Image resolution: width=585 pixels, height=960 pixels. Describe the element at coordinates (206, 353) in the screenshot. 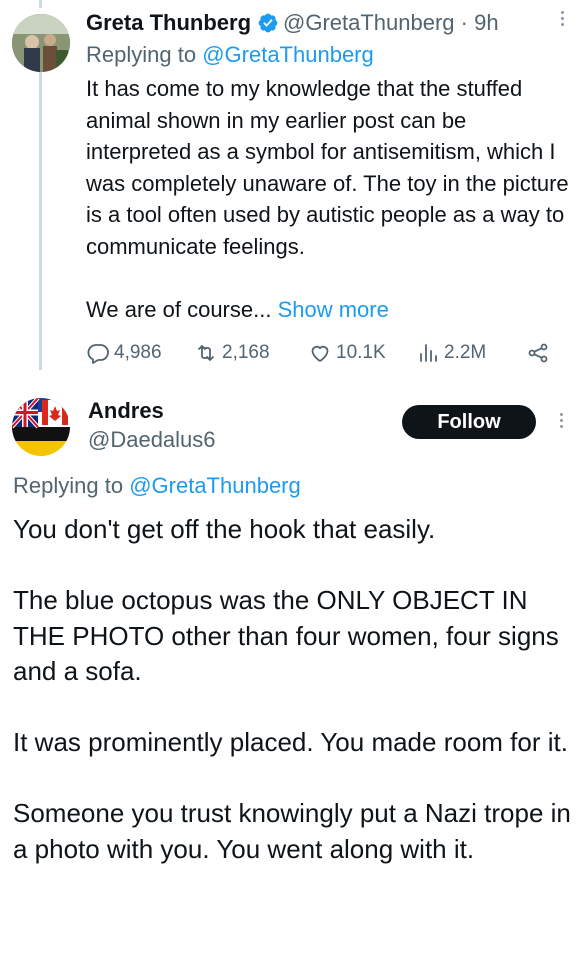

I see `repost-icon` at that location.